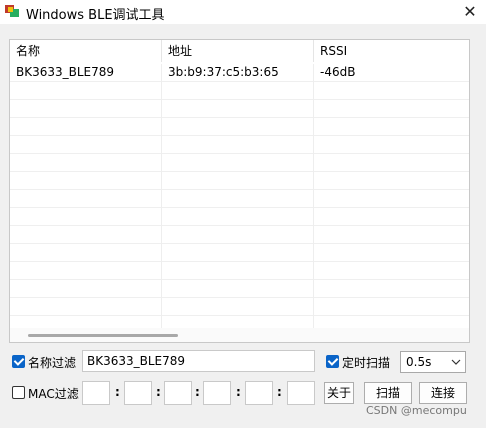 The height and width of the screenshot is (428, 486). Describe the element at coordinates (419, 362) in the screenshot. I see `scan-interval-value: 0.5s` at that location.